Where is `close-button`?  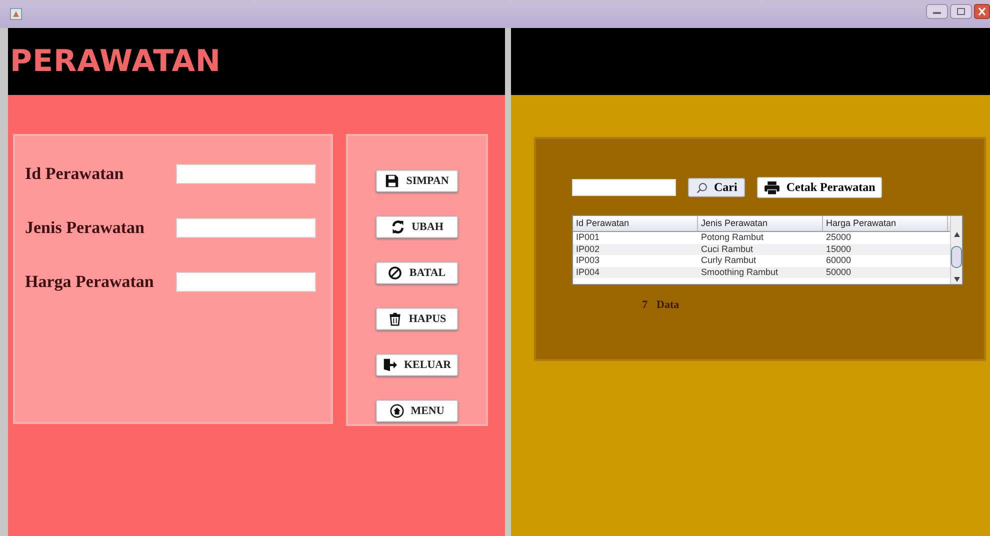
close-button is located at coordinates (982, 11).